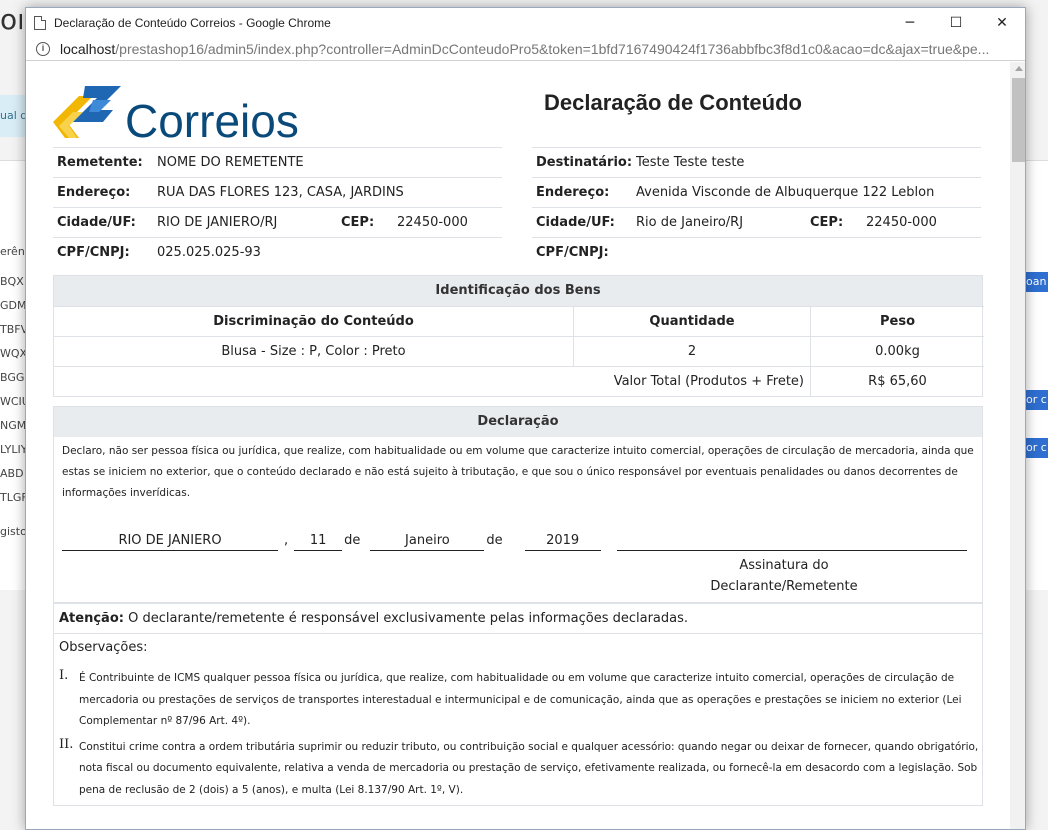  What do you see at coordinates (784, 565) in the screenshot?
I see `signature-caption-line-1: Assinatura do` at bounding box center [784, 565].